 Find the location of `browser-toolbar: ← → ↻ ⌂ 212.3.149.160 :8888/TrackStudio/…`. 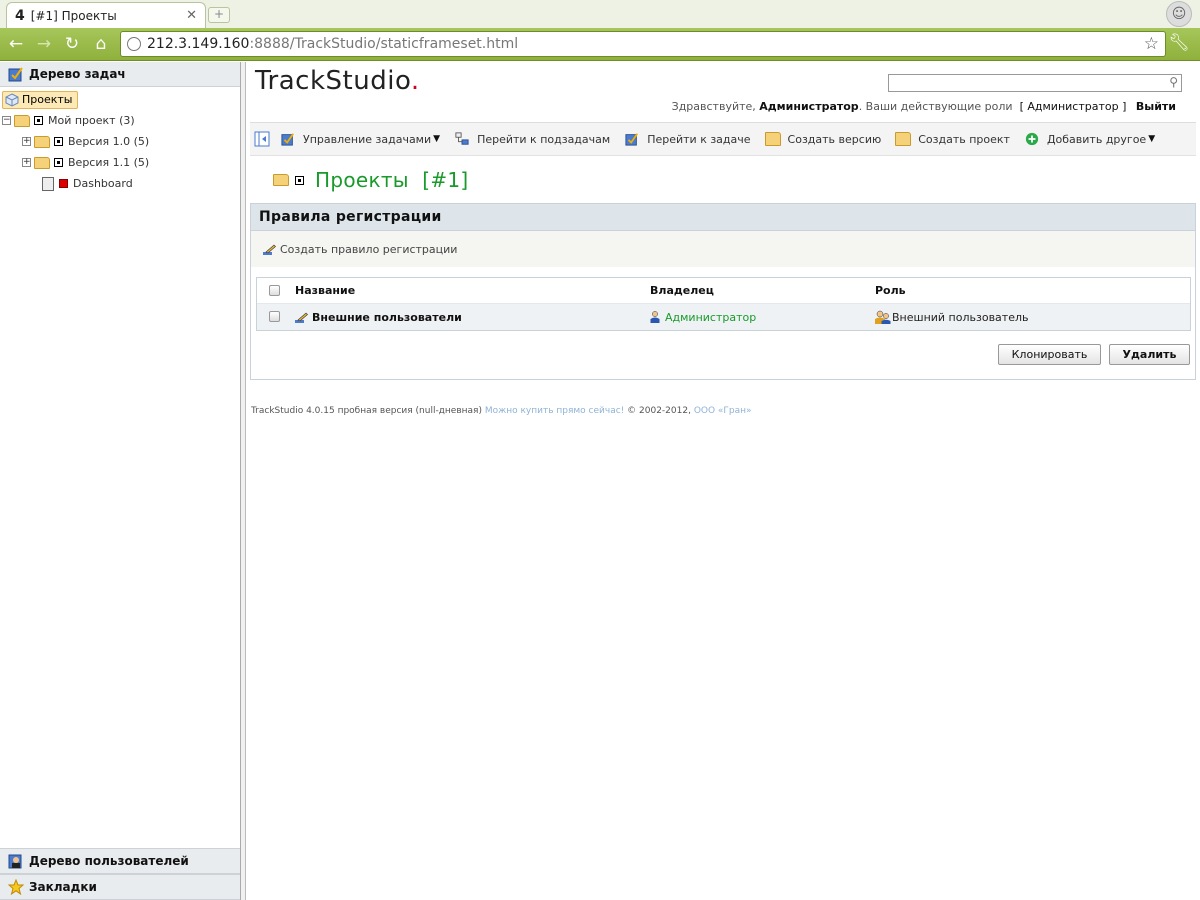

browser-toolbar: ← → ↻ ⌂ 212.3.149.160 :8888/TrackStudio/… is located at coordinates (600, 44).